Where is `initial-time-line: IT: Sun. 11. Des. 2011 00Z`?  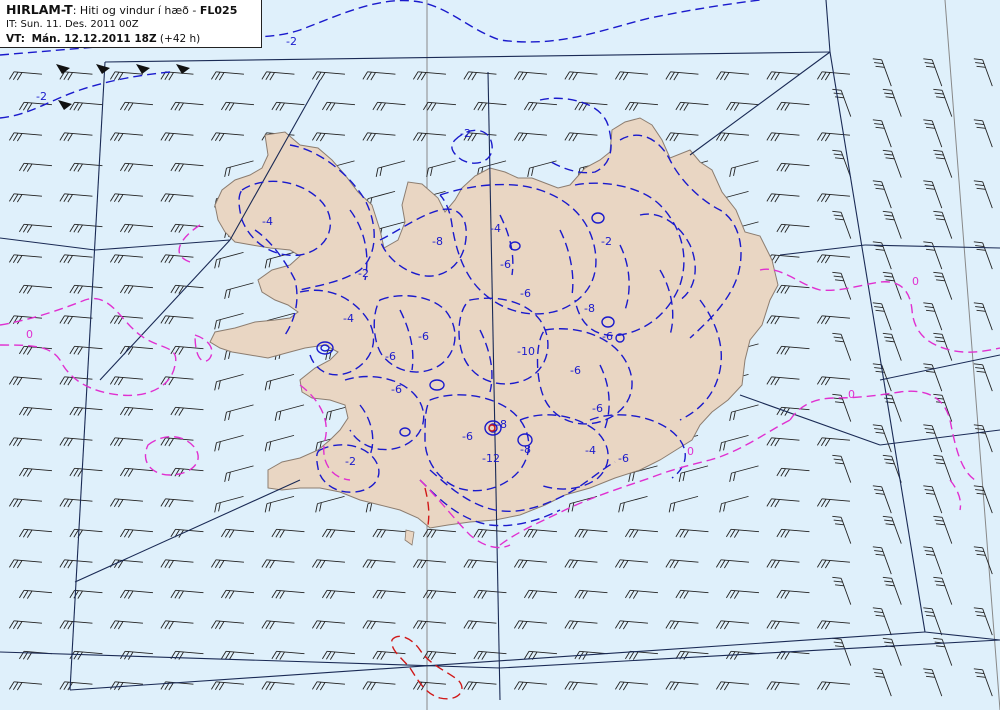
initial-time-line: IT: Sun. 11. Des. 2011 00Z is located at coordinates (130, 25).